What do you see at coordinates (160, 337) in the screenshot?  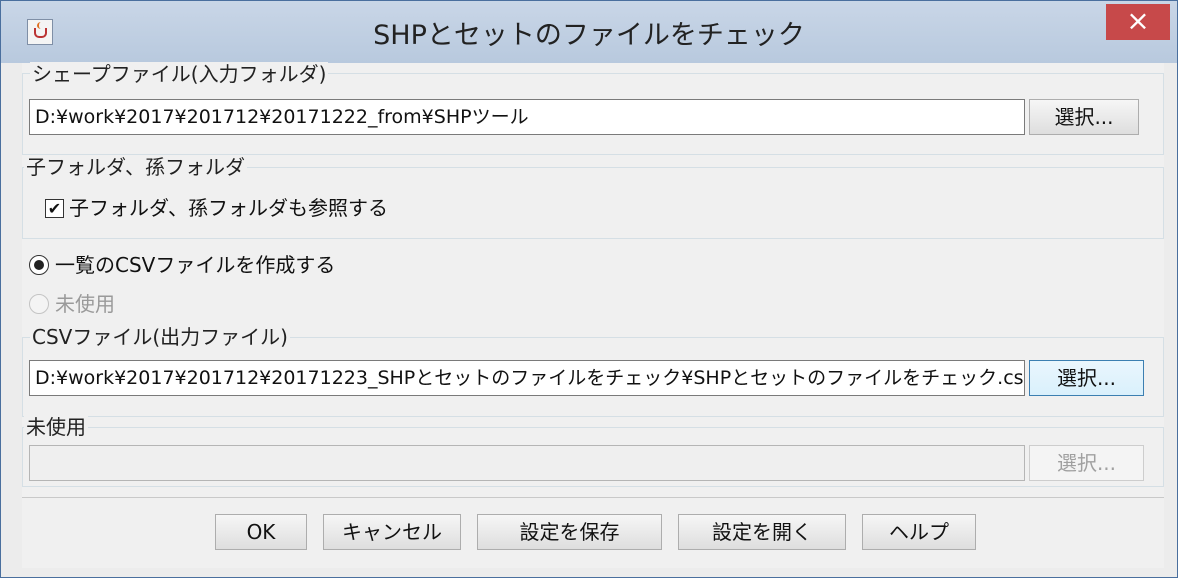 I see `csv-output-legend: CSVファイル(出力ファイル)` at bounding box center [160, 337].